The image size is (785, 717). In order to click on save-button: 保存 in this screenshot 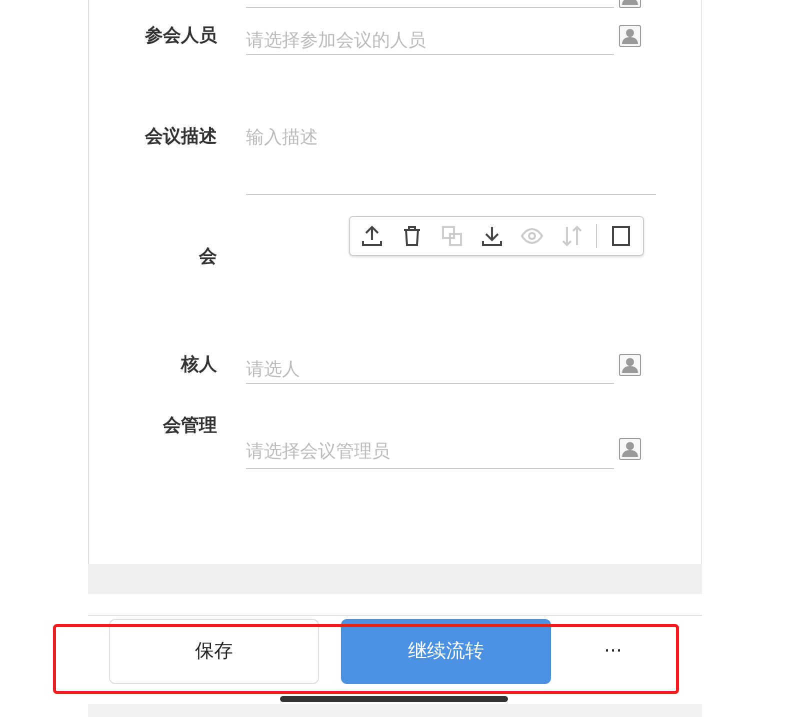, I will do `click(214, 651)`.